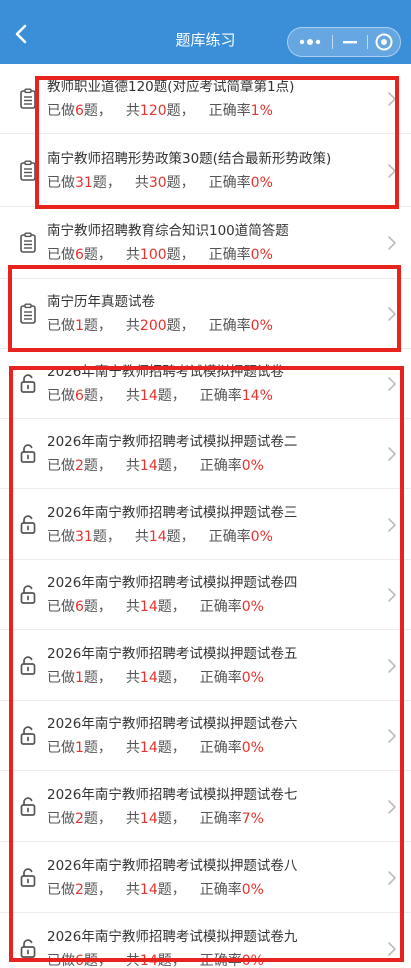  Describe the element at coordinates (205, 665) in the screenshot. I see `list-item: 2026年南宁教师招聘考试模拟押题试卷五 已做1题， 共14题， 正确率0%` at that location.